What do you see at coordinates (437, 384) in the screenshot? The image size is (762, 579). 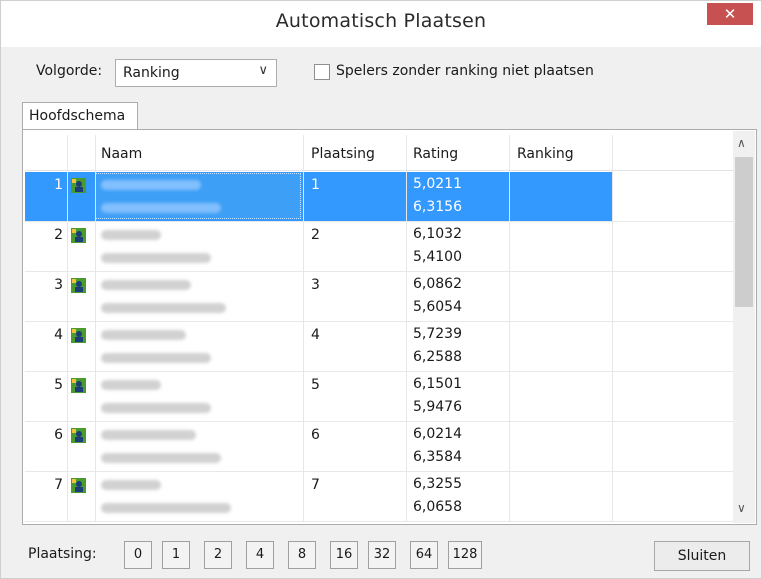 I see `rating-value: 6,1501` at bounding box center [437, 384].